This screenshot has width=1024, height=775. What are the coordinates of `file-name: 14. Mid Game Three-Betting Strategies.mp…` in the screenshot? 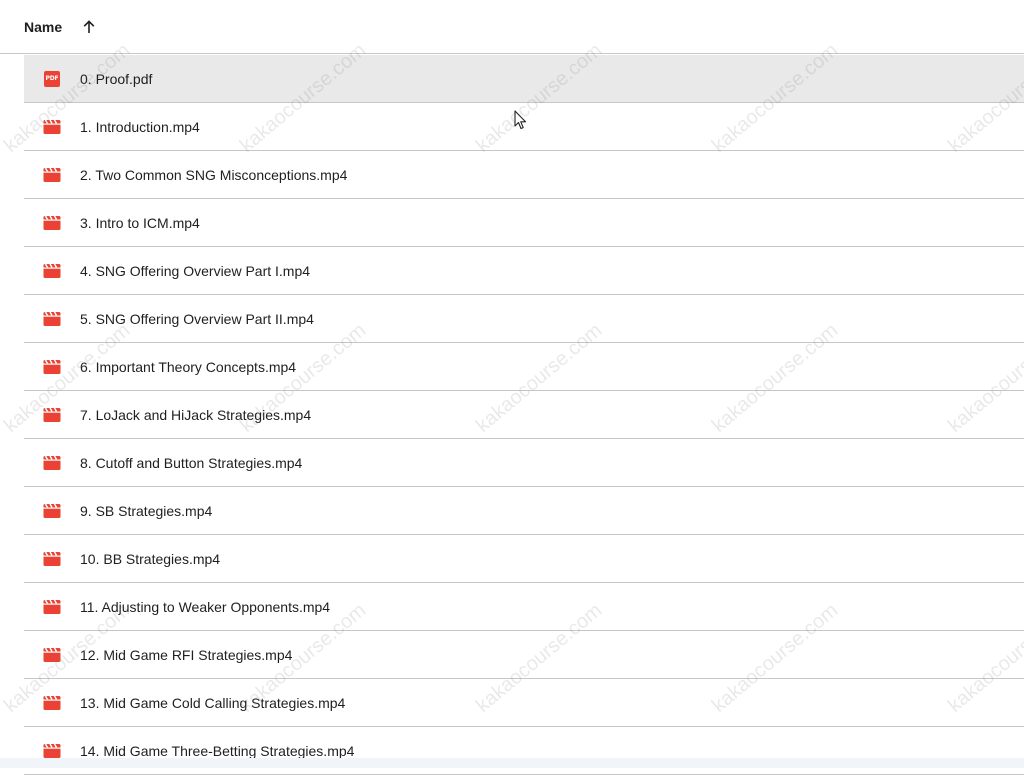 It's located at (217, 750).